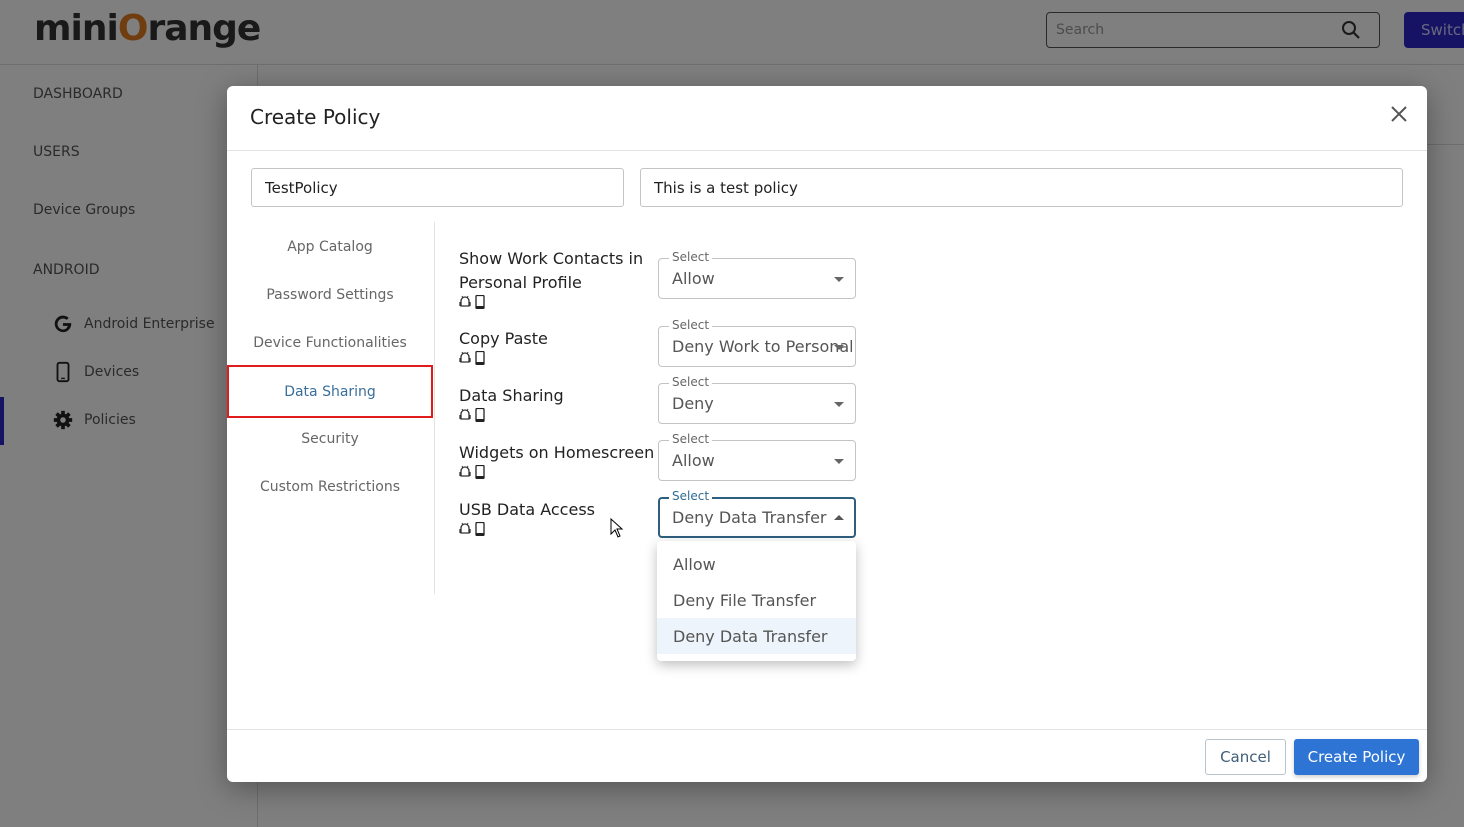  I want to click on tab-security: Security, so click(330, 439).